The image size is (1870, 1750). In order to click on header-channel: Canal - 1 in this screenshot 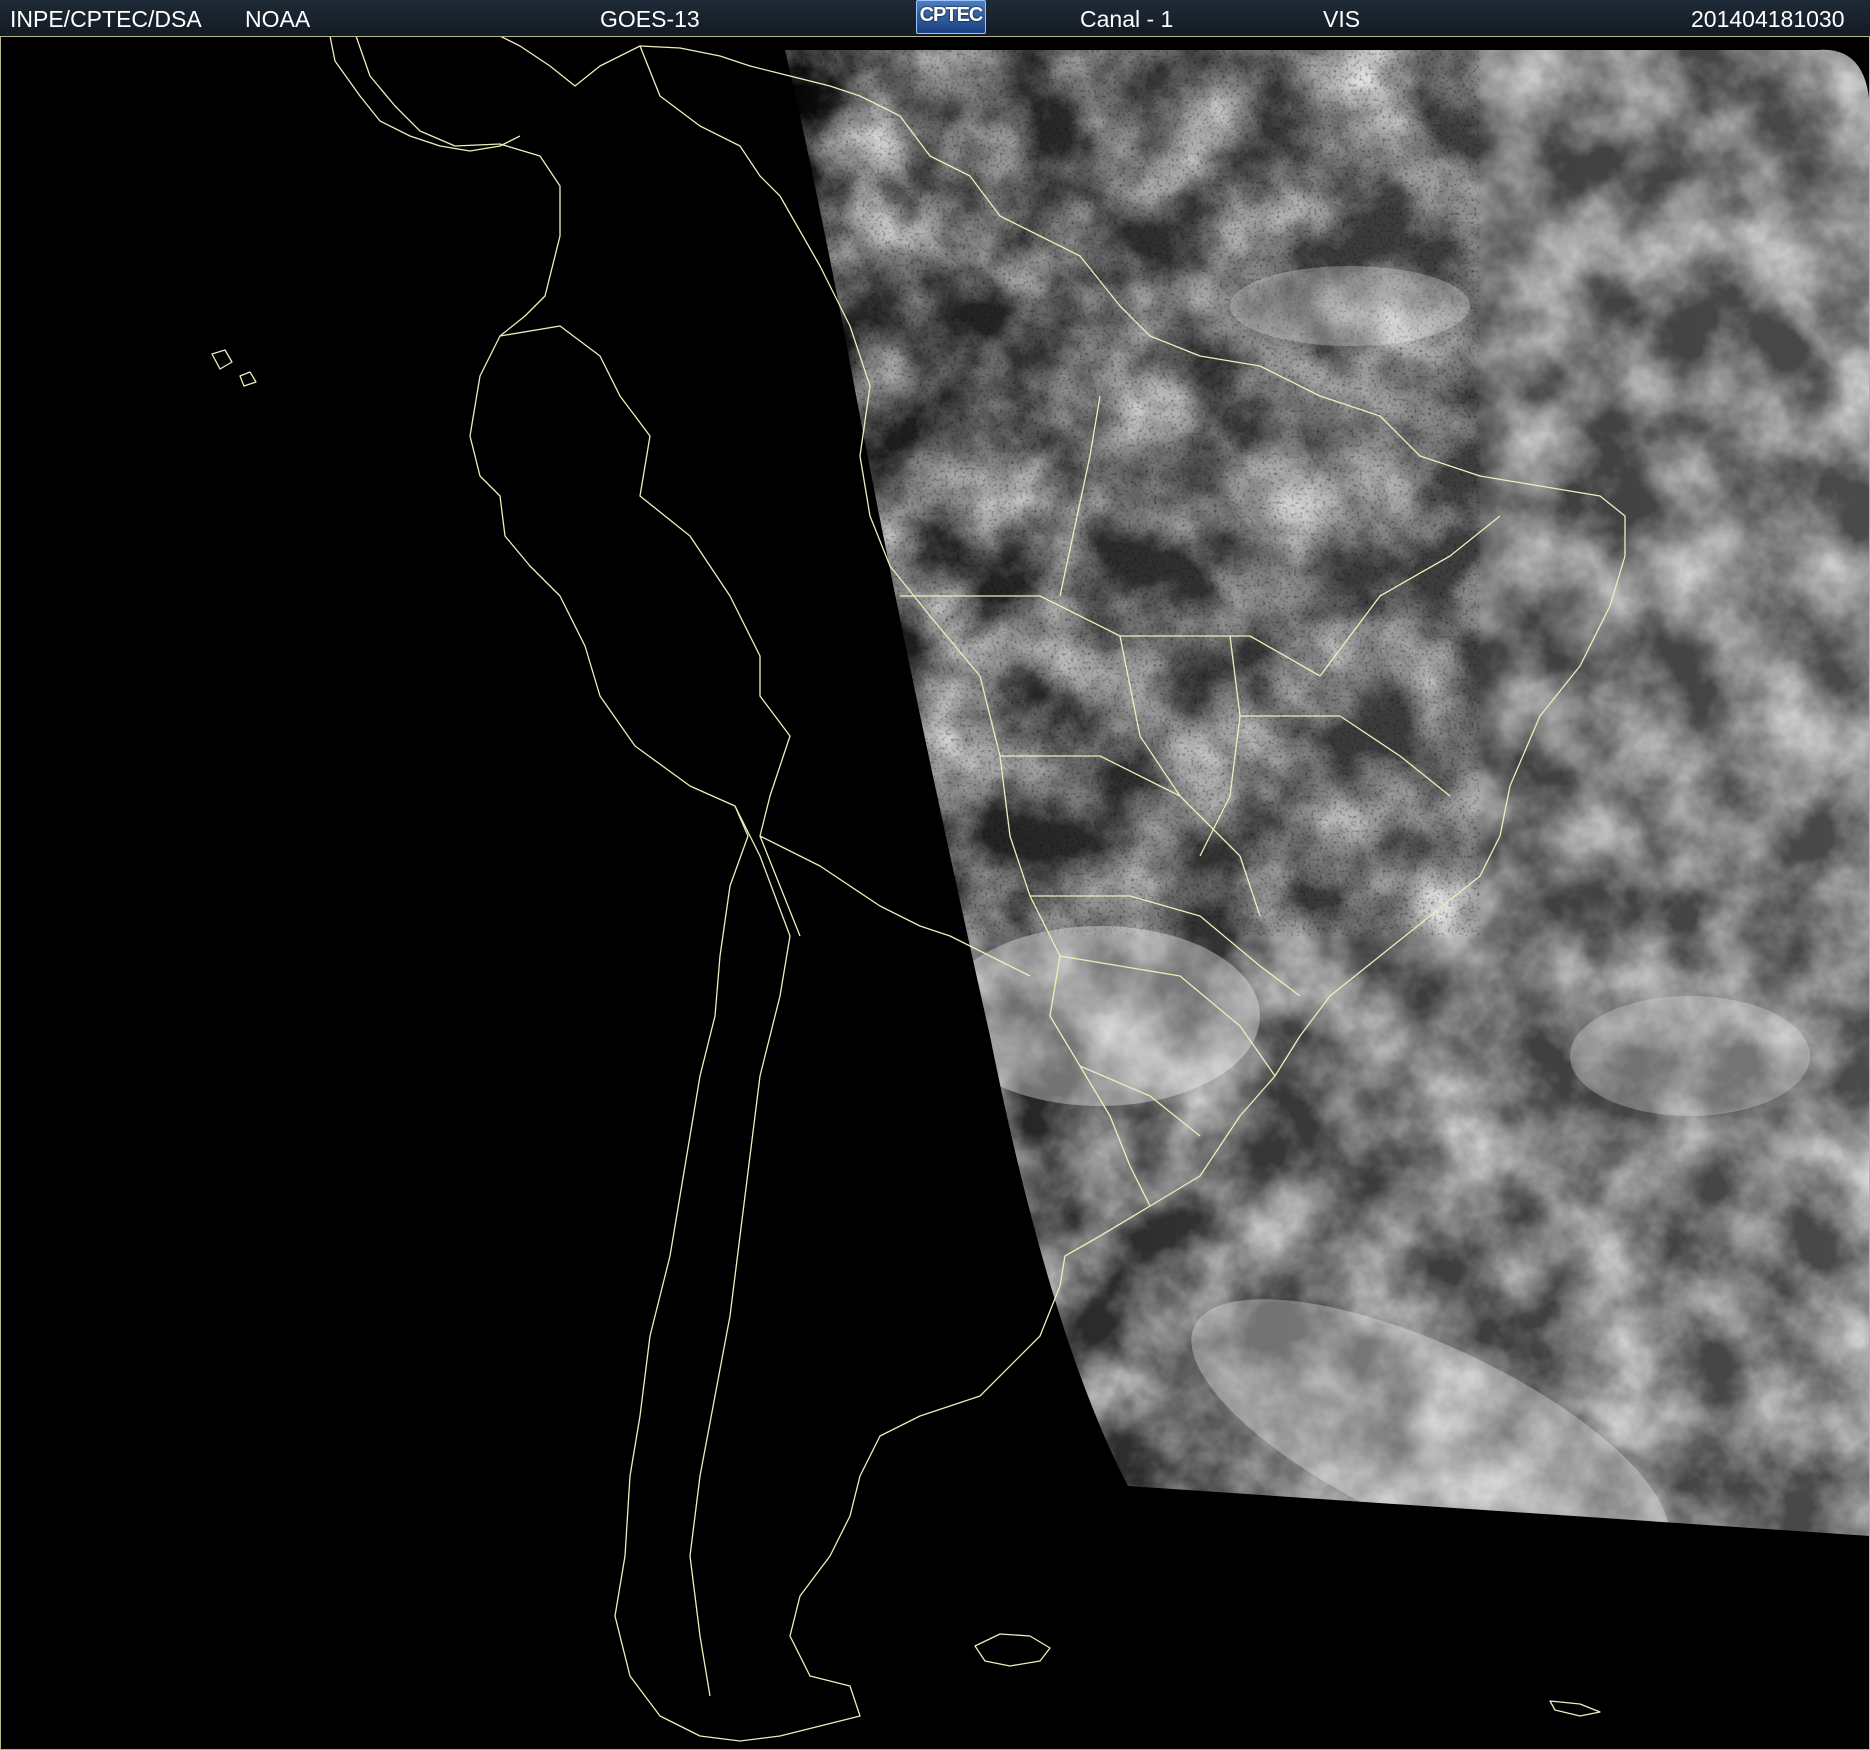, I will do `click(1127, 19)`.